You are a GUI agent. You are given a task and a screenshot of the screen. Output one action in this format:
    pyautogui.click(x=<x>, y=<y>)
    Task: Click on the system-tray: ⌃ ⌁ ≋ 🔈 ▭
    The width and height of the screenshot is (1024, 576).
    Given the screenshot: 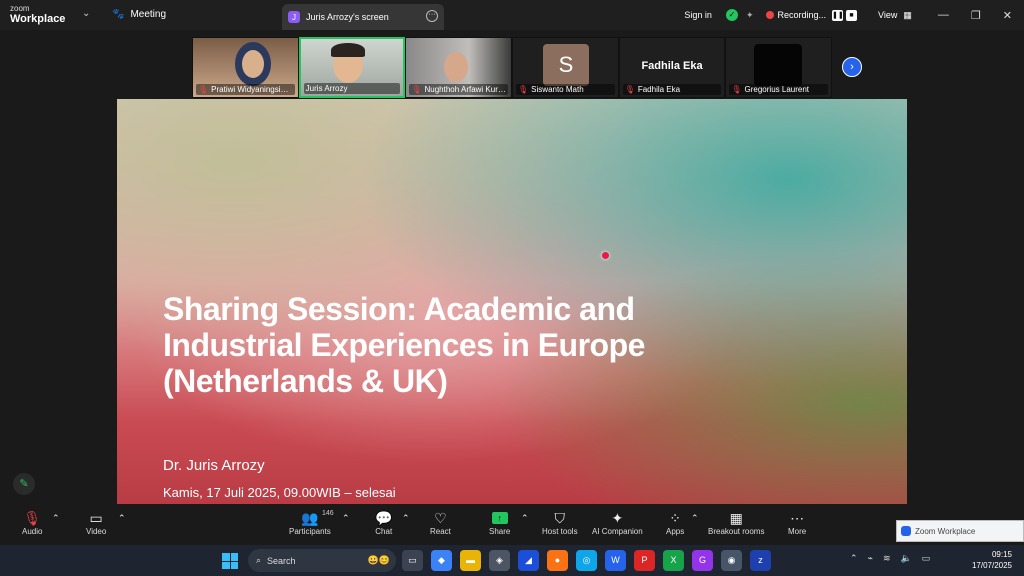 What is the action you would take?
    pyautogui.click(x=890, y=558)
    